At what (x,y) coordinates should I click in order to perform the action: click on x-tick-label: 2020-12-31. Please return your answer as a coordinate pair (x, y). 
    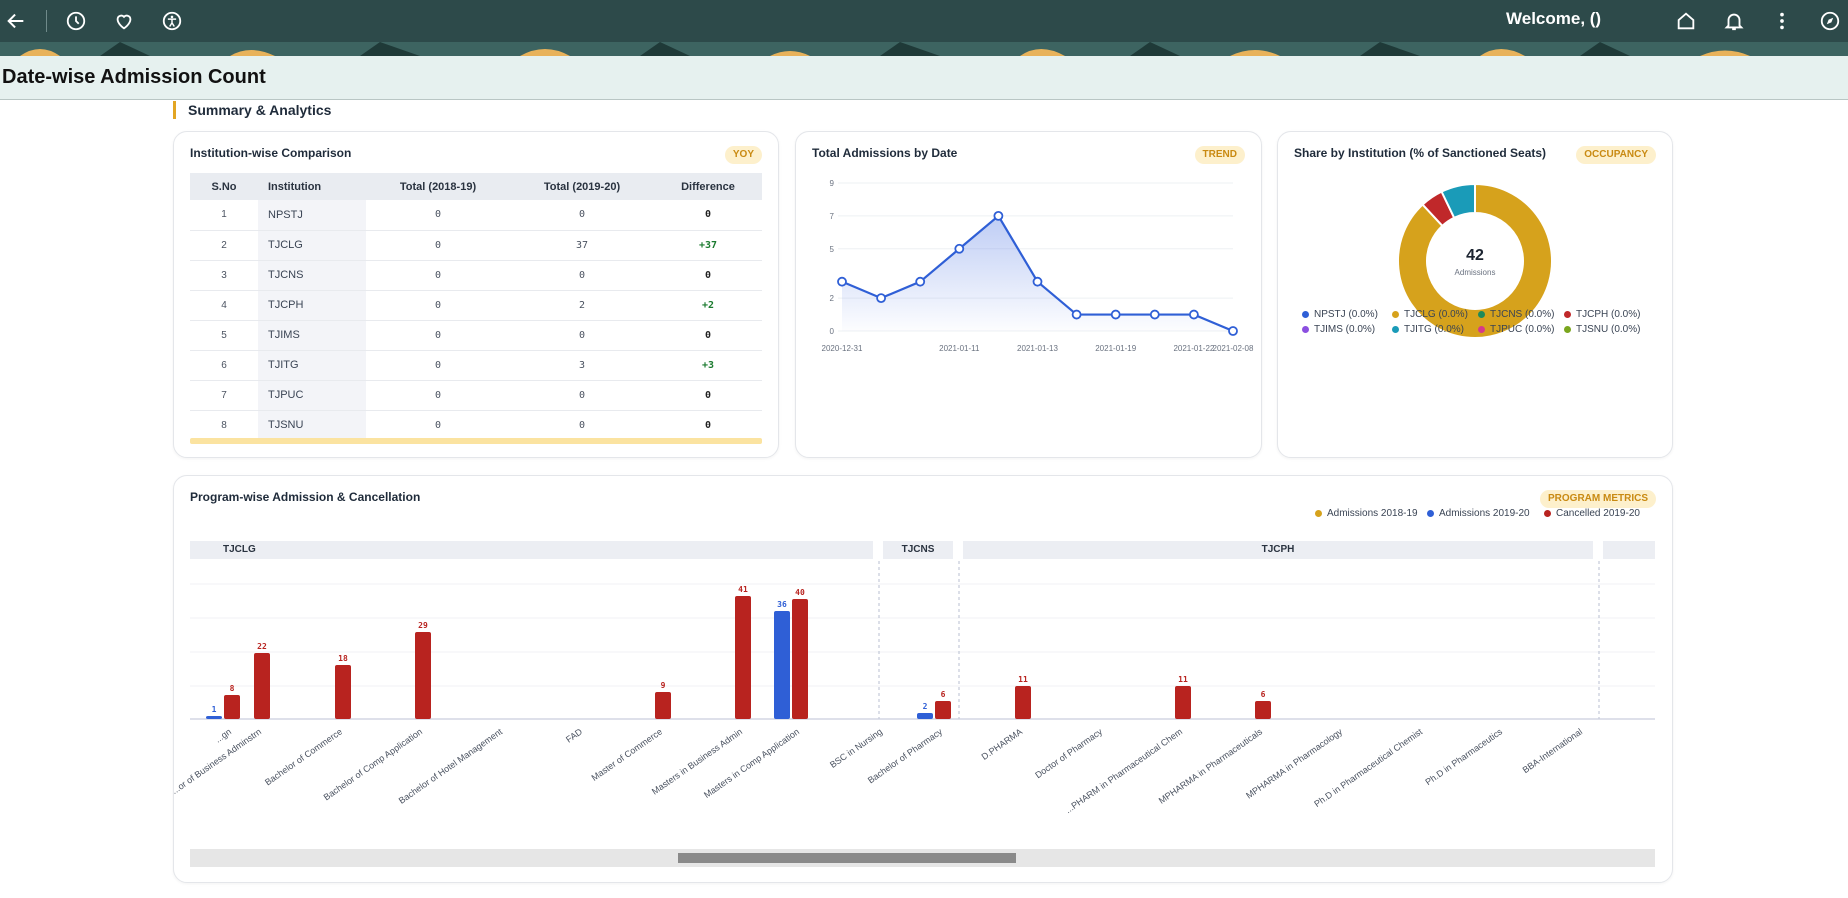
    Looking at the image, I should click on (842, 348).